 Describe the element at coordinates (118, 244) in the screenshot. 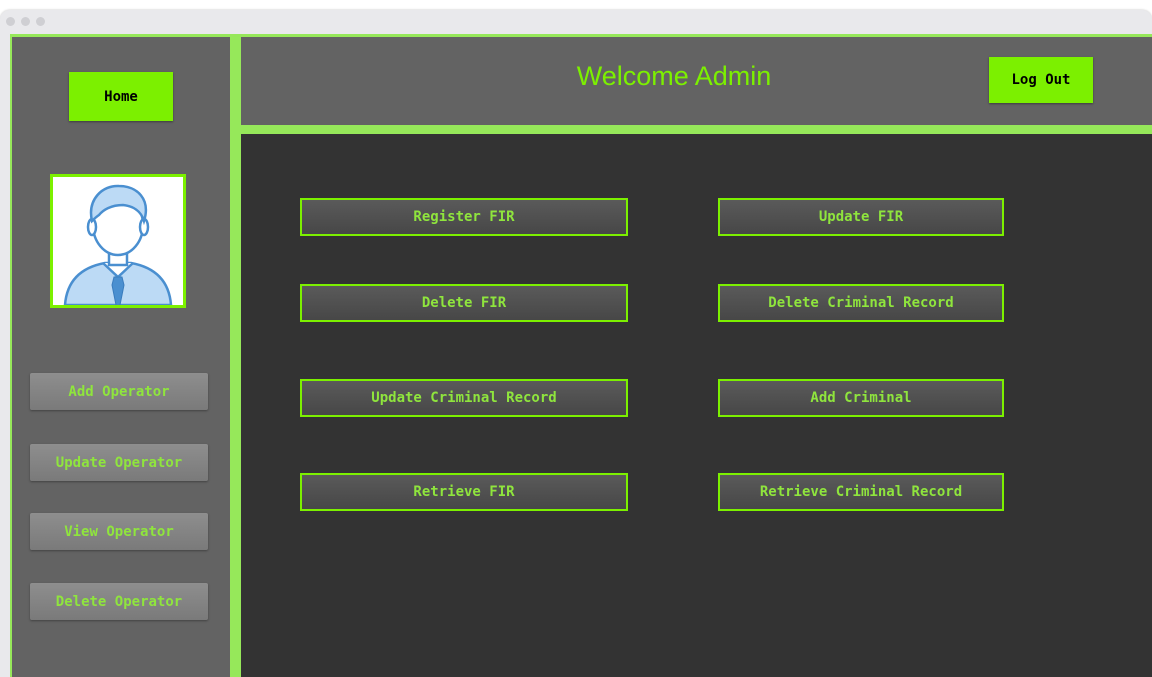

I see `user-avatar-icon` at that location.